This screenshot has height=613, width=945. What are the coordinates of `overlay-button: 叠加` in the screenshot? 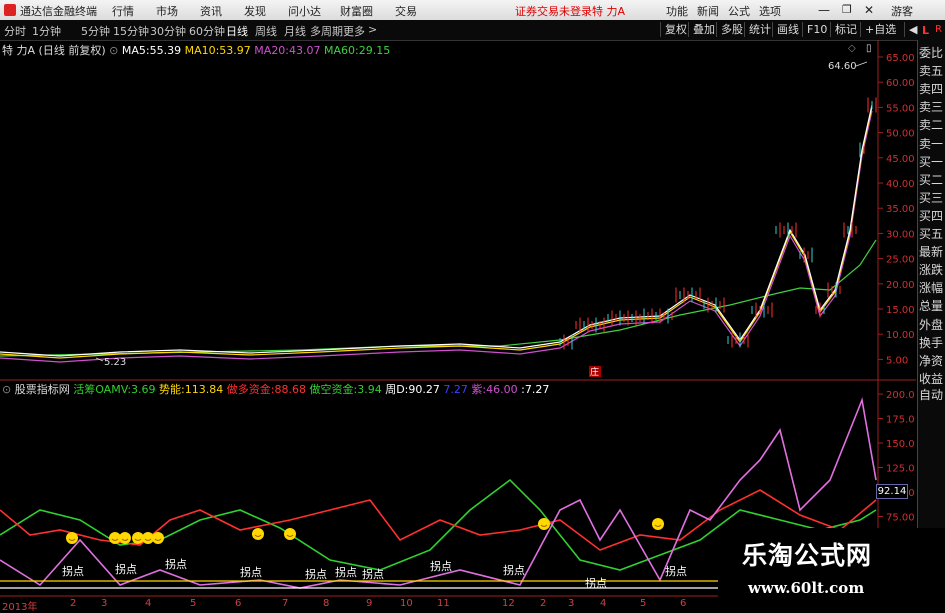 It's located at (703, 29).